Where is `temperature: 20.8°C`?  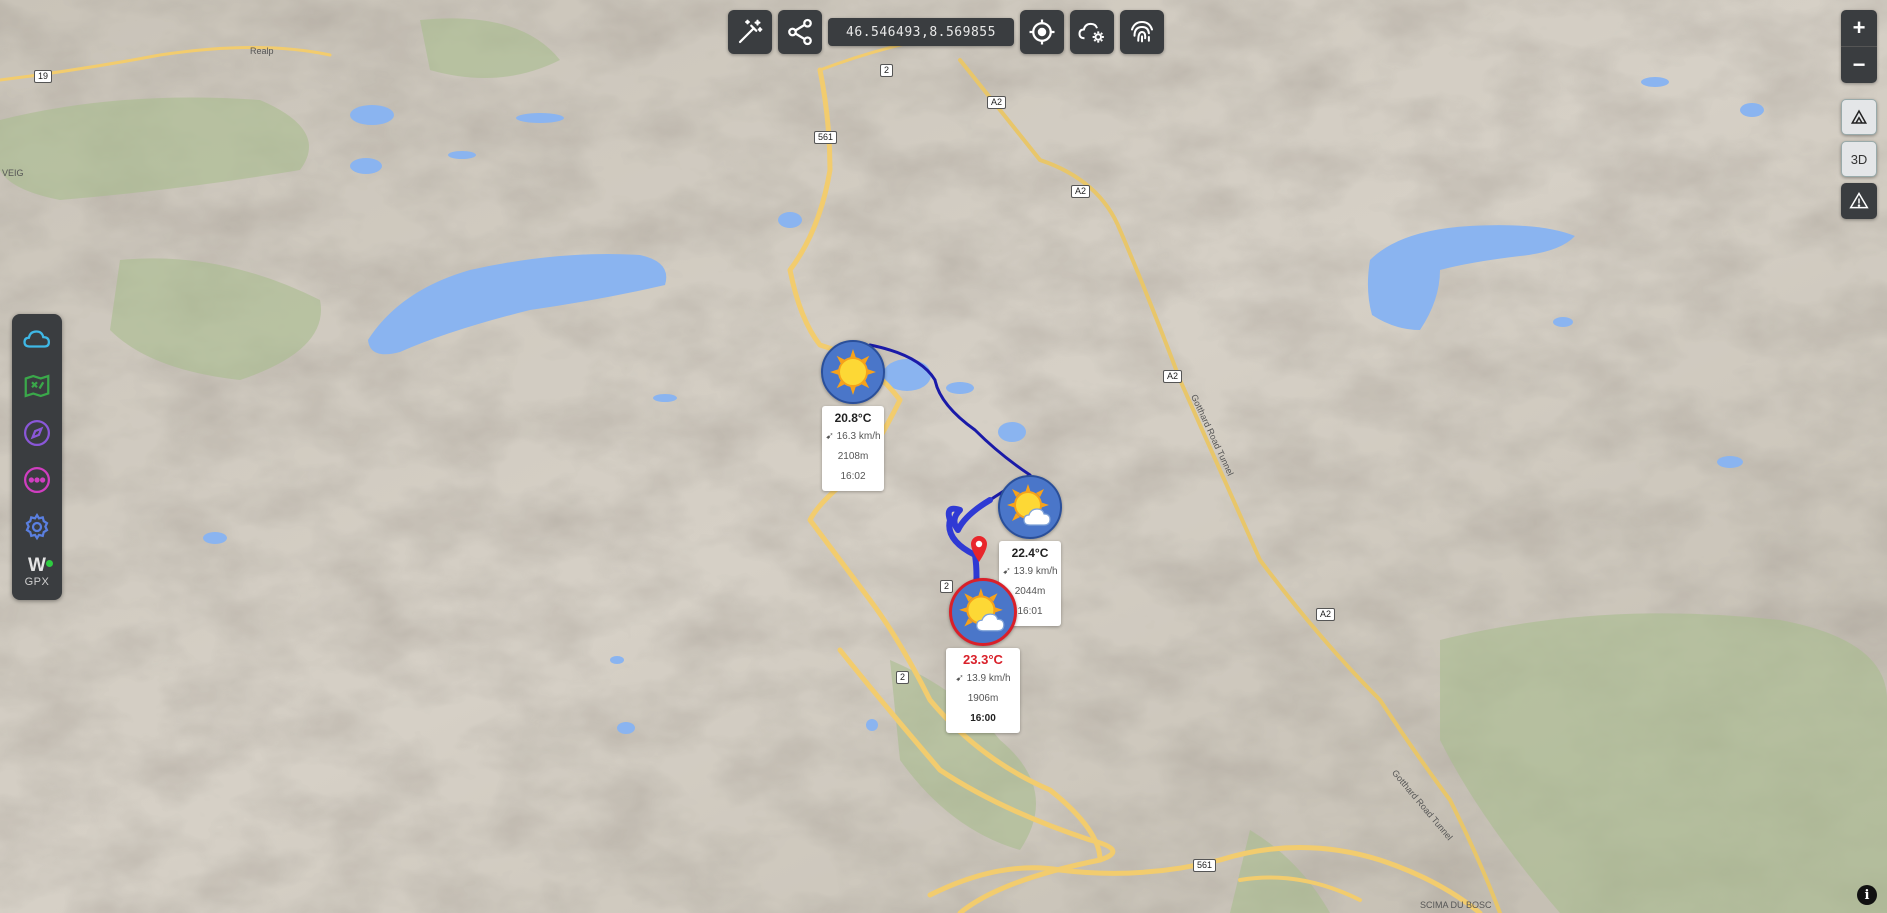 temperature: 20.8°C is located at coordinates (853, 418).